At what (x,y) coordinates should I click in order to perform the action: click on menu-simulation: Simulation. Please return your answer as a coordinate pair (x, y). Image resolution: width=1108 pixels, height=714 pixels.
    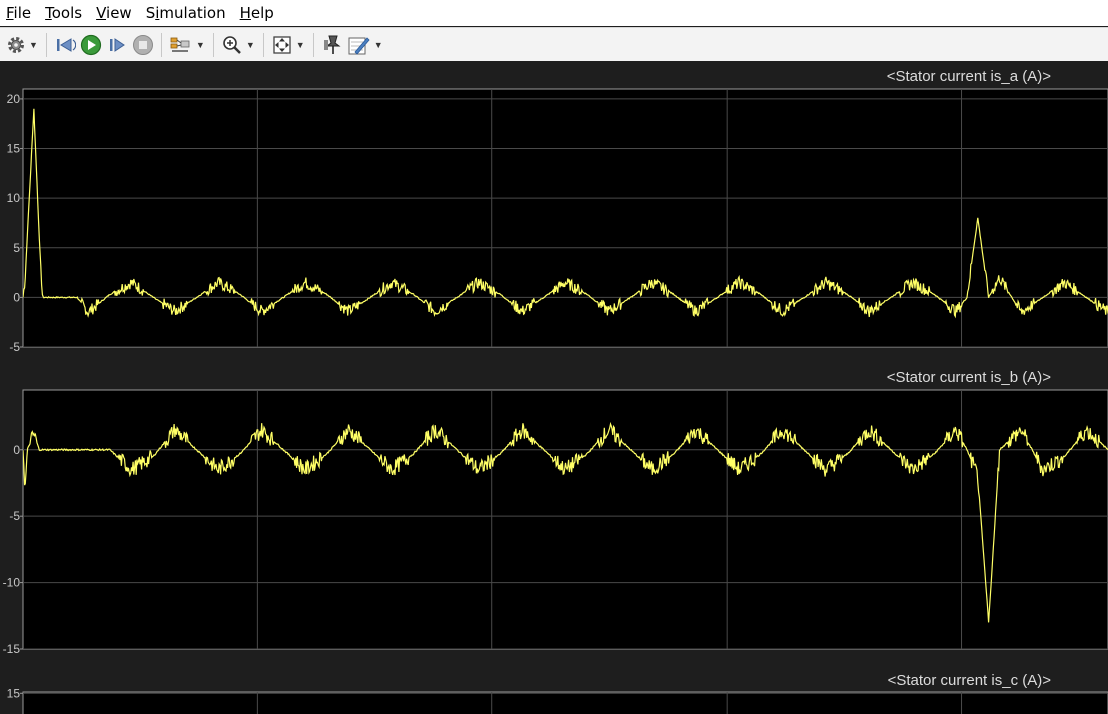
    Looking at the image, I should click on (186, 13).